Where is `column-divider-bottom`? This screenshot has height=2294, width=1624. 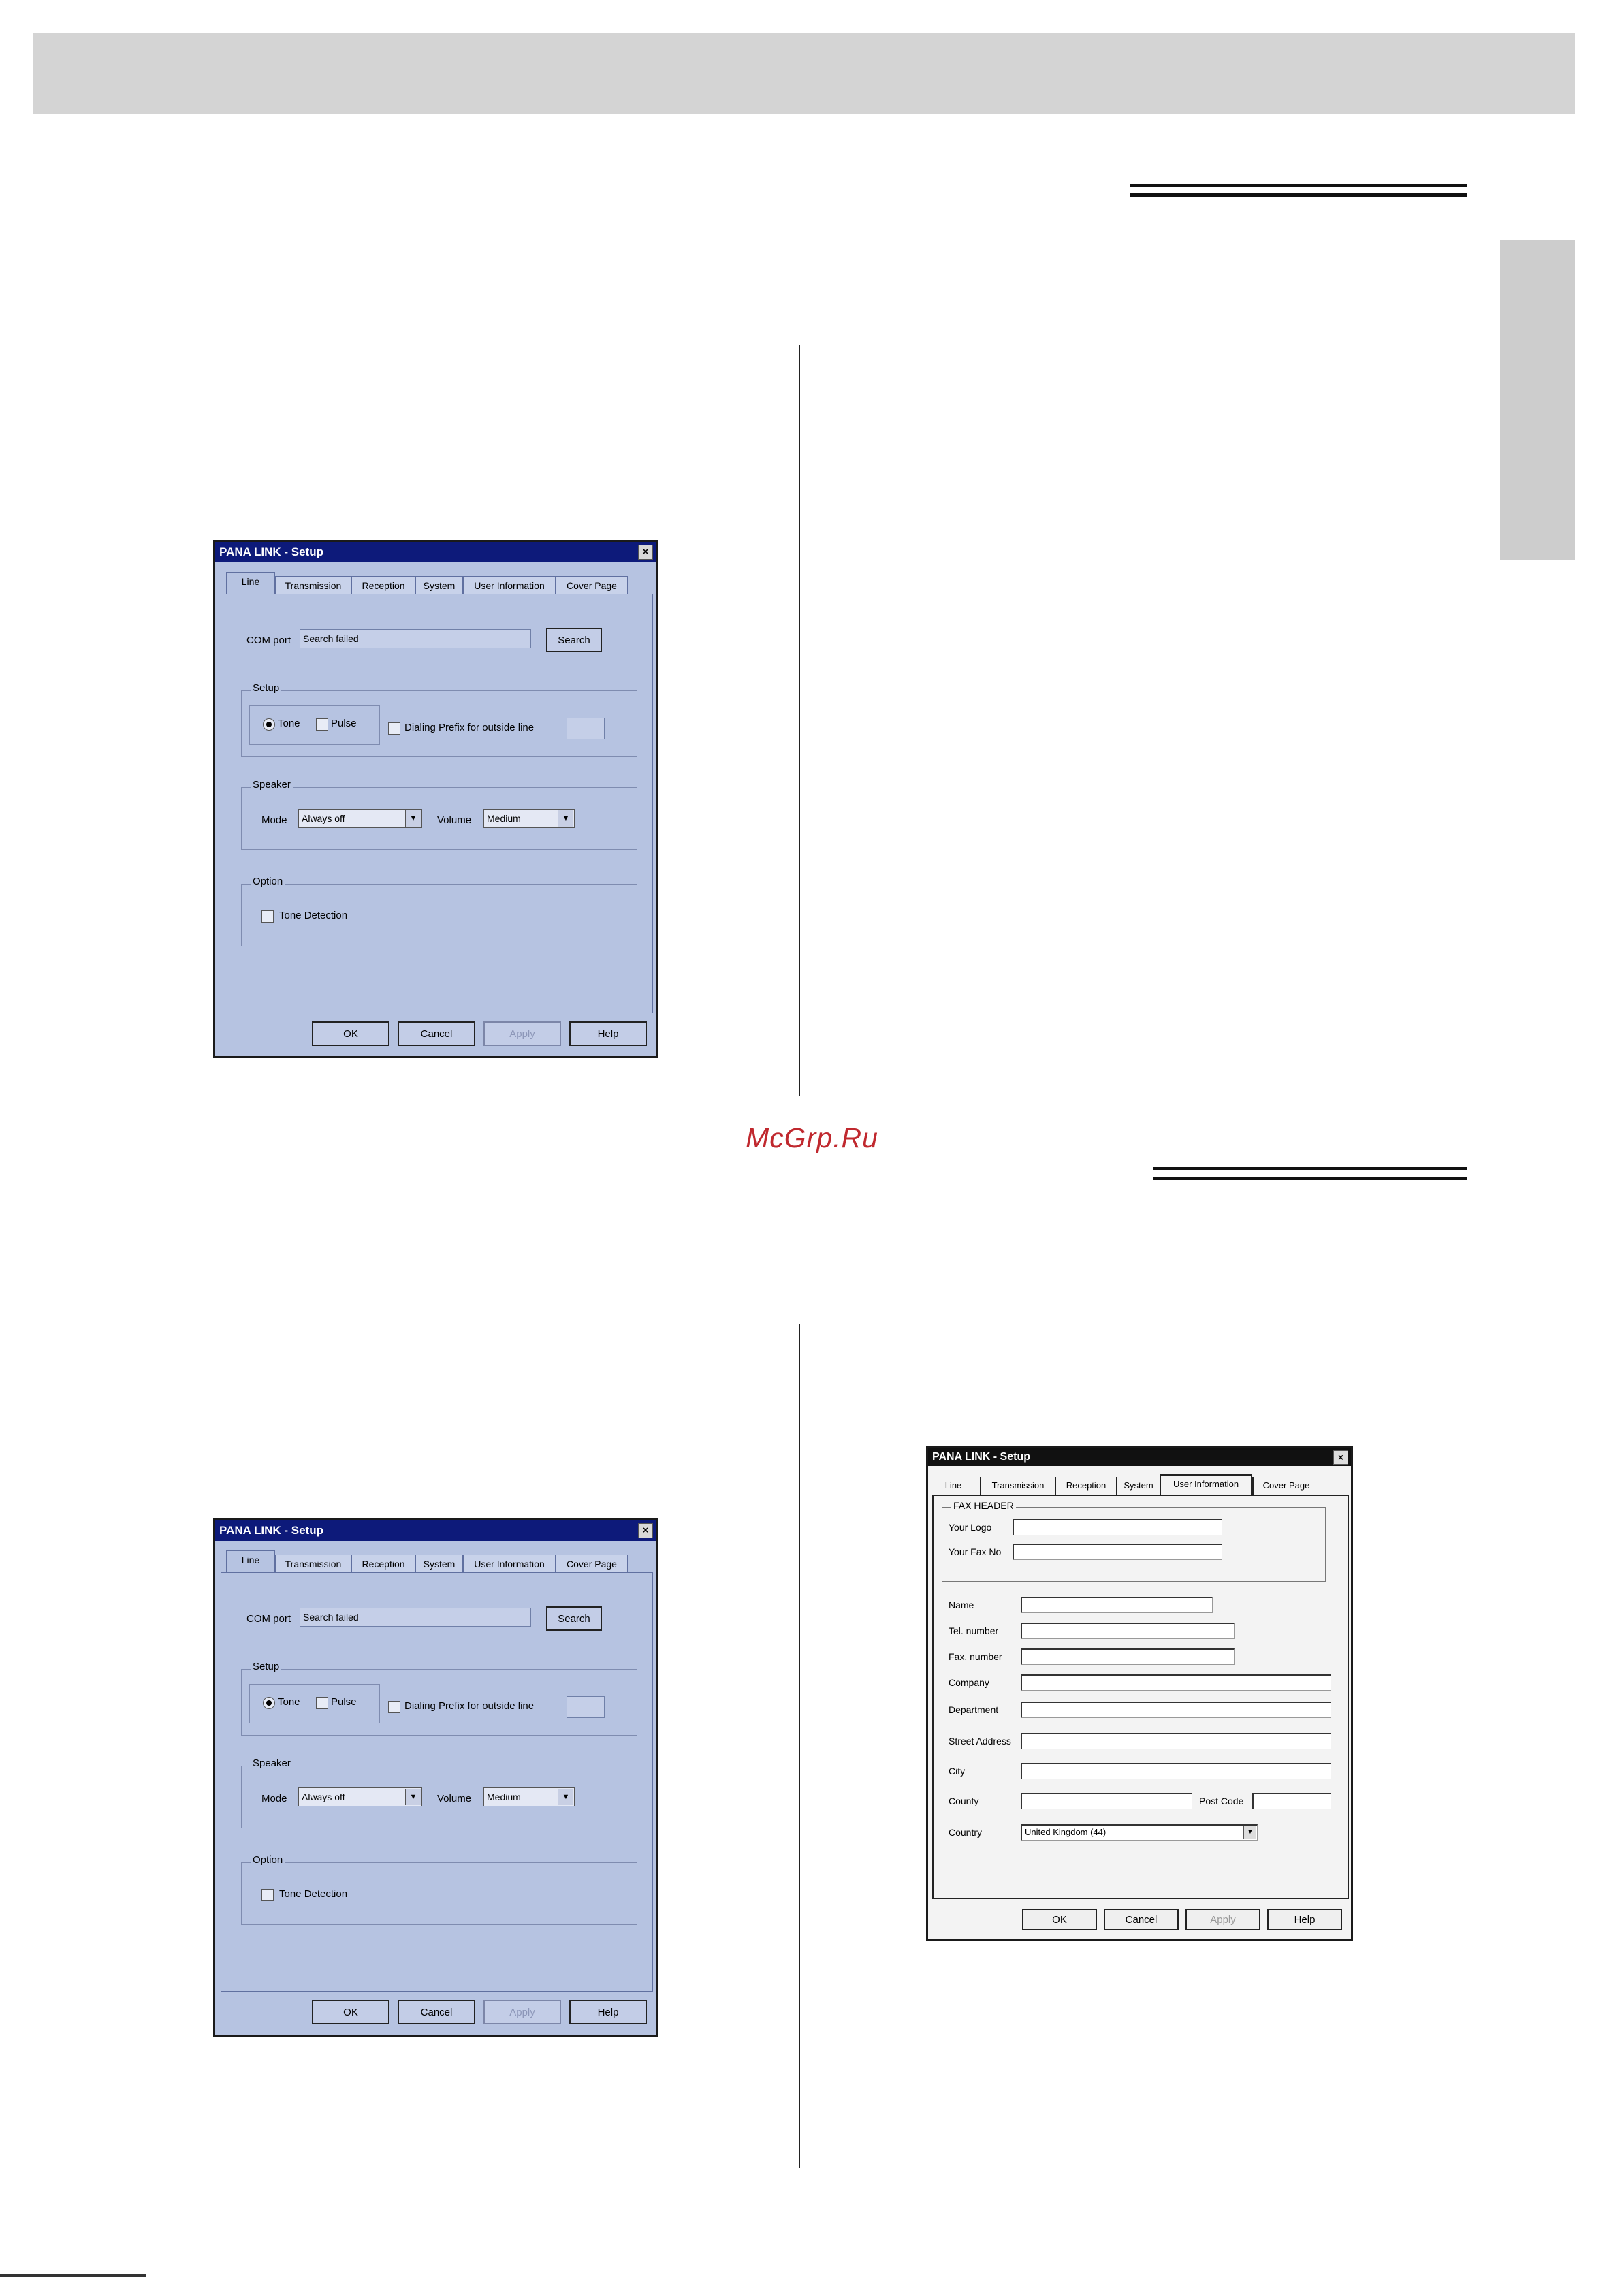
column-divider-bottom is located at coordinates (800, 1746).